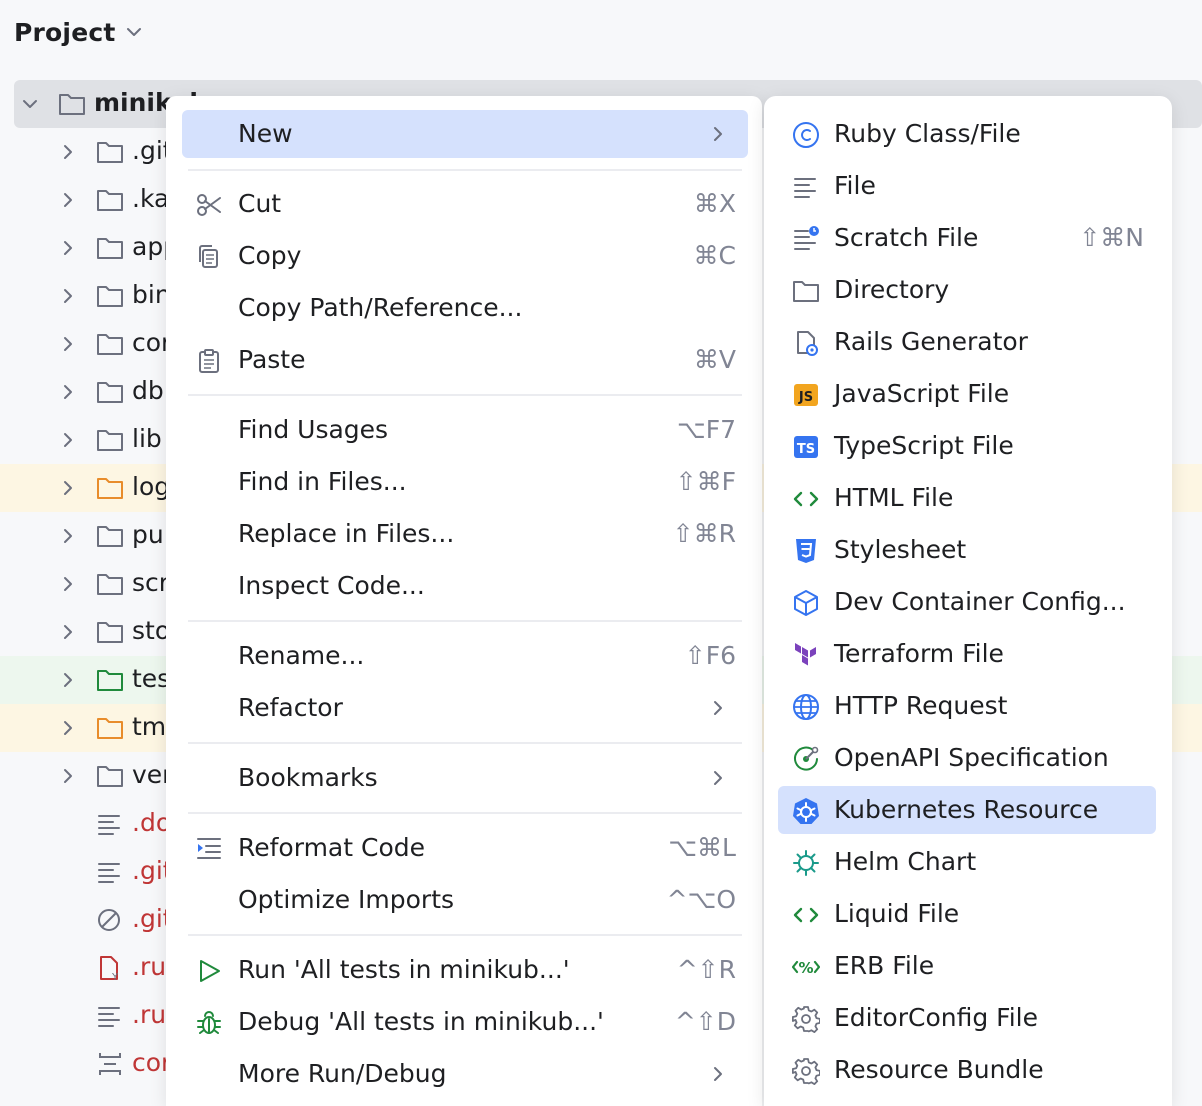  I want to click on menu-item-paste: Paste ⌘V, so click(465, 360).